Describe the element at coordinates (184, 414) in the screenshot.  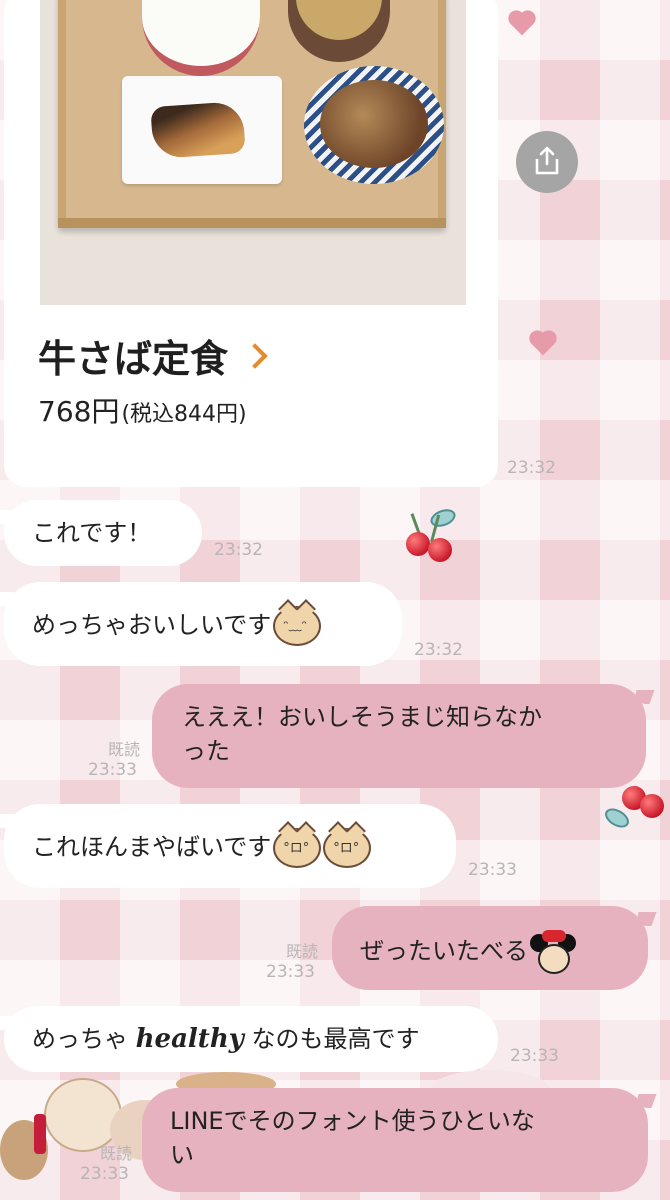
I see `price-tax-value: (税込844円)` at that location.